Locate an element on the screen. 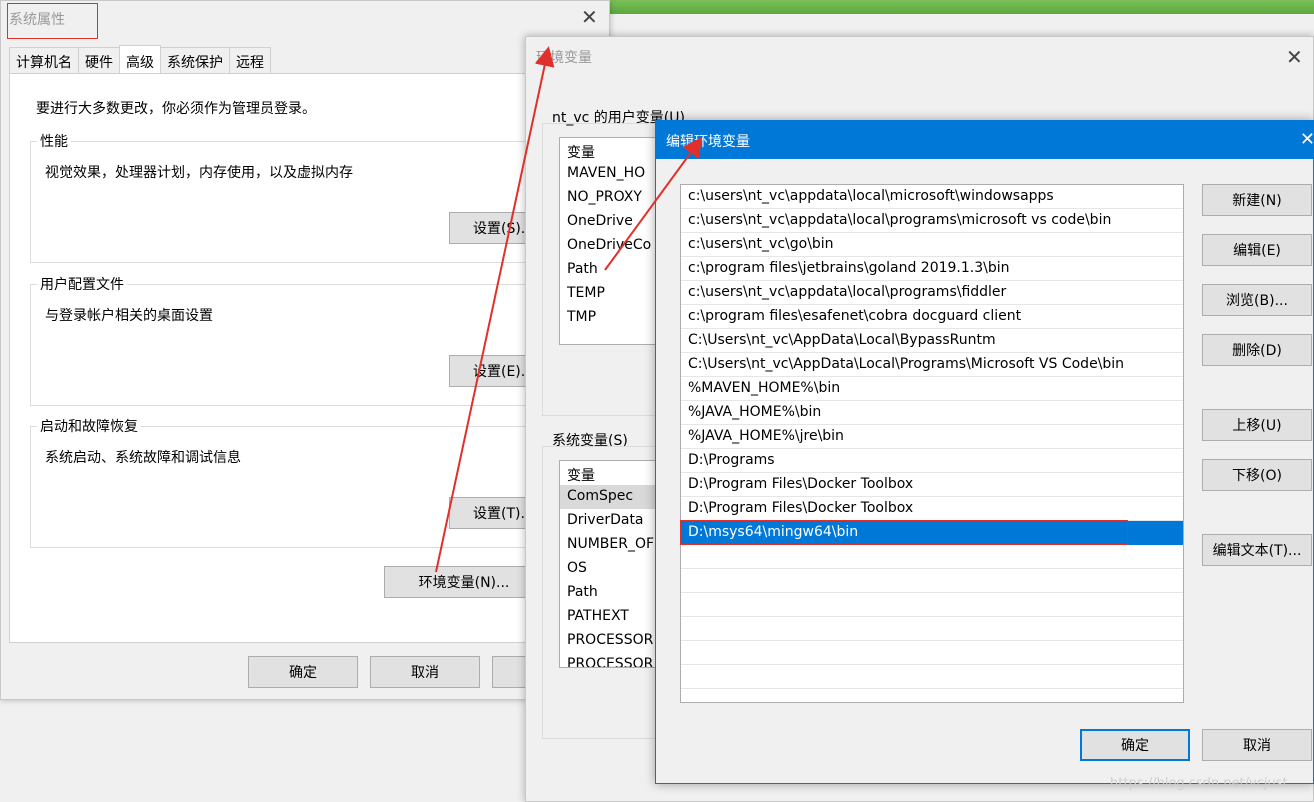  group-title: 启动和故障恢复 is located at coordinates (89, 426).